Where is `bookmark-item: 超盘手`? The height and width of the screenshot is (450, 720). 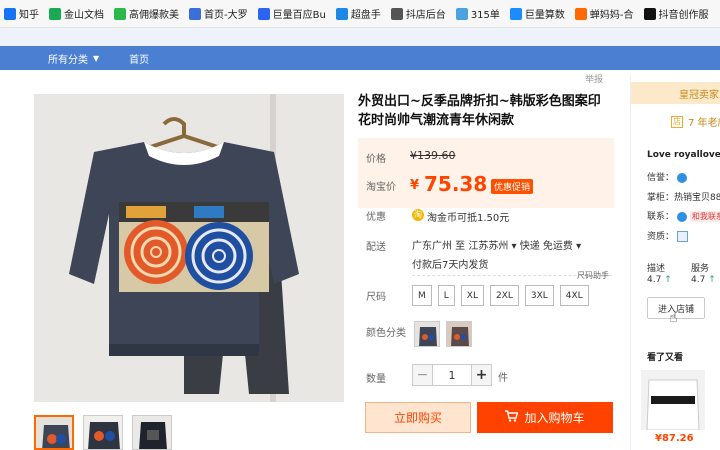 bookmark-item: 超盘手 is located at coordinates (358, 13).